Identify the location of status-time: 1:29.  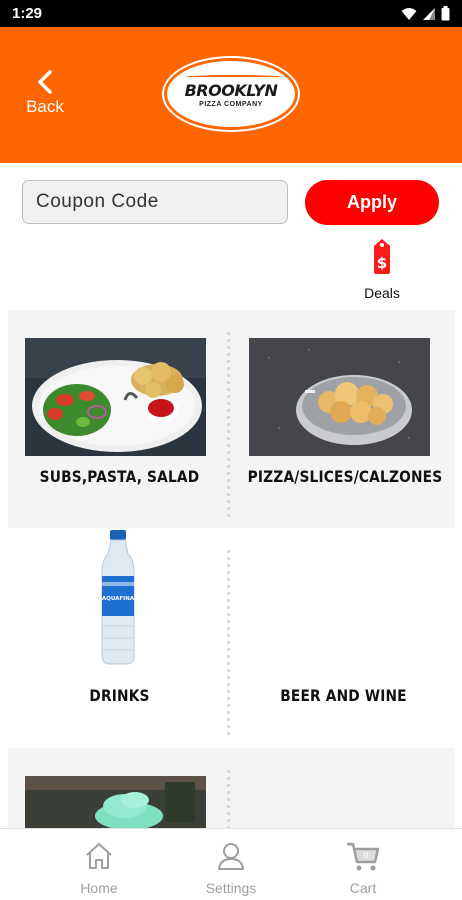
(27, 13).